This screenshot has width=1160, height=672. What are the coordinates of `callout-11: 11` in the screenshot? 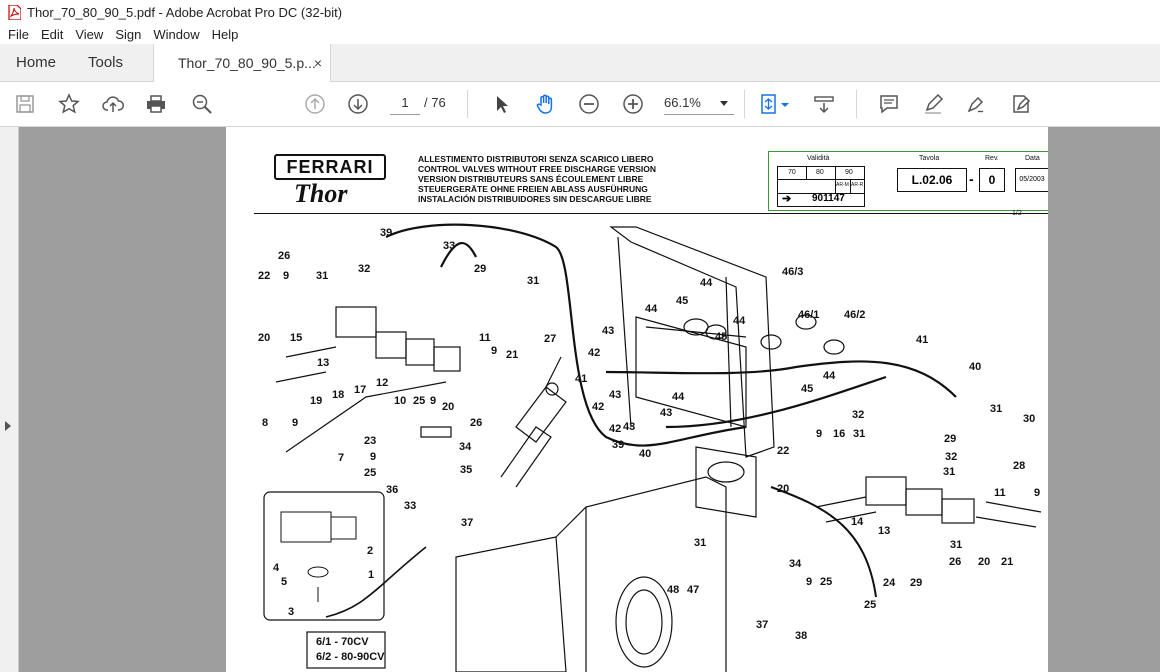 It's located at (485, 338).